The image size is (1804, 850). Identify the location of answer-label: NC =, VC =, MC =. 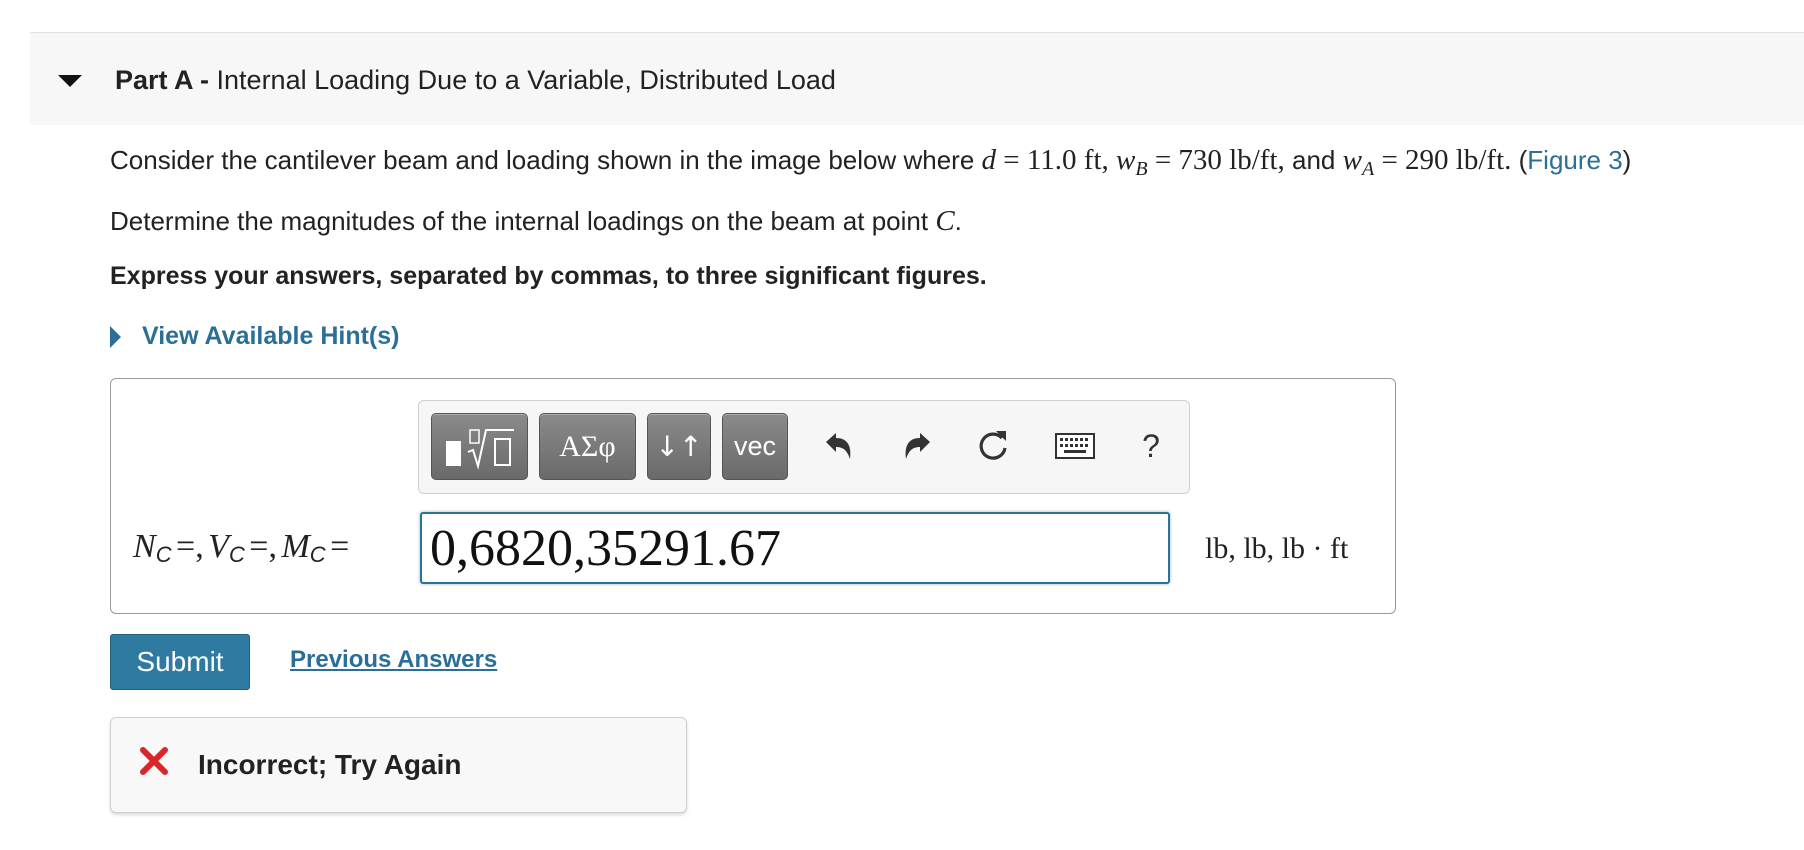
(241, 547).